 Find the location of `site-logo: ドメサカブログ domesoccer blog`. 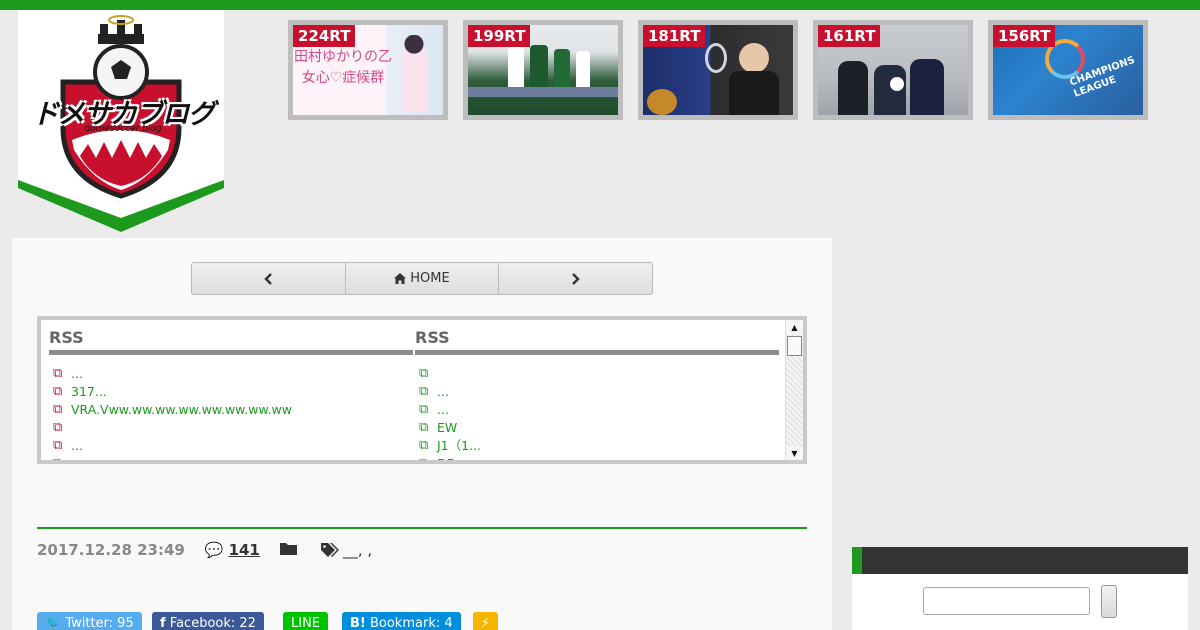

site-logo: ドメサカブログ domesoccer blog is located at coordinates (121, 121).